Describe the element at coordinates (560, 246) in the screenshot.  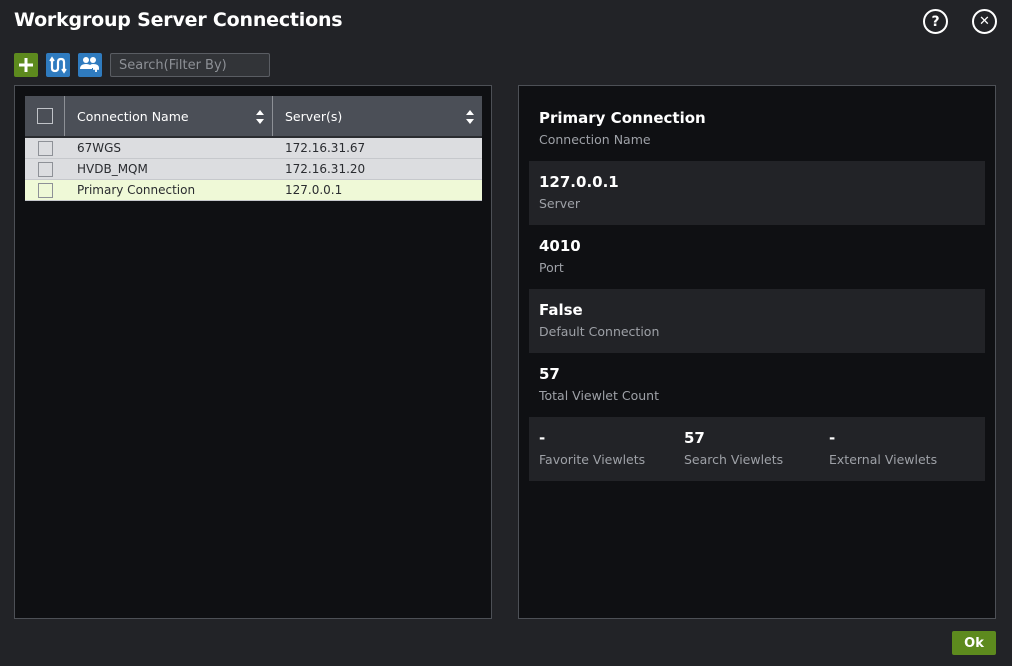
I see `detail-value: 4010` at that location.